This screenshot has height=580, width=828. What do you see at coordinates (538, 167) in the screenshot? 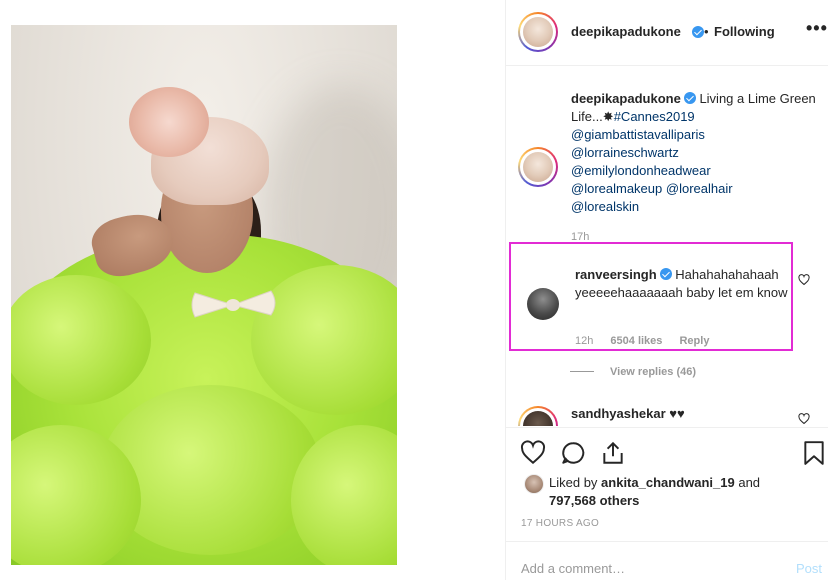
I see `caption-avatar` at bounding box center [538, 167].